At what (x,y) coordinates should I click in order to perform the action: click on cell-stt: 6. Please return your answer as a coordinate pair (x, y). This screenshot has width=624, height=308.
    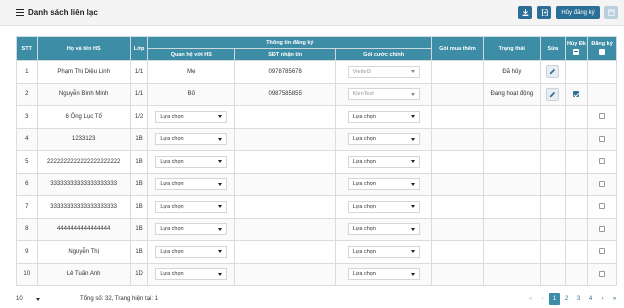
    Looking at the image, I should click on (27, 184).